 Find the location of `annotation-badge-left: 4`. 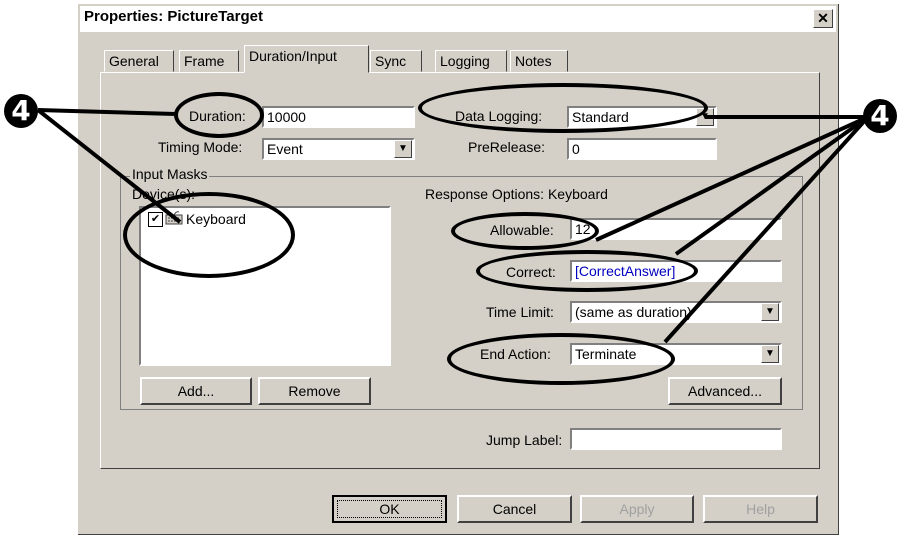

annotation-badge-left: 4 is located at coordinates (21, 111).